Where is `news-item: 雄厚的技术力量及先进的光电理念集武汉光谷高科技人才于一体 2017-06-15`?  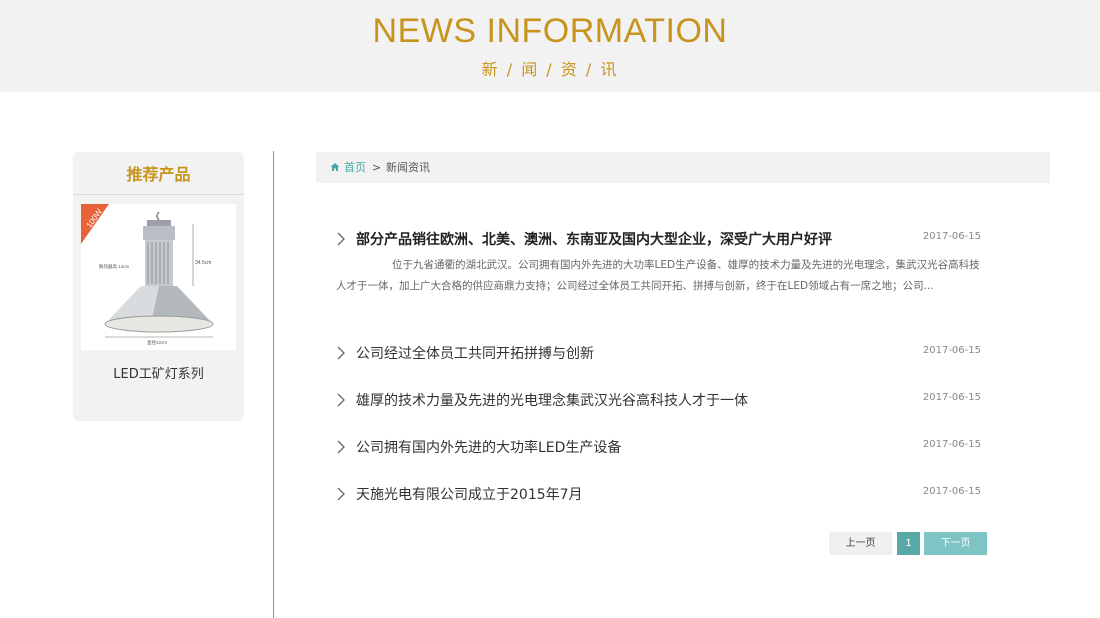 news-item: 雄厚的技术力量及先进的光电理念集武汉光谷高科技人才于一体 2017-06-15 is located at coordinates (658, 401).